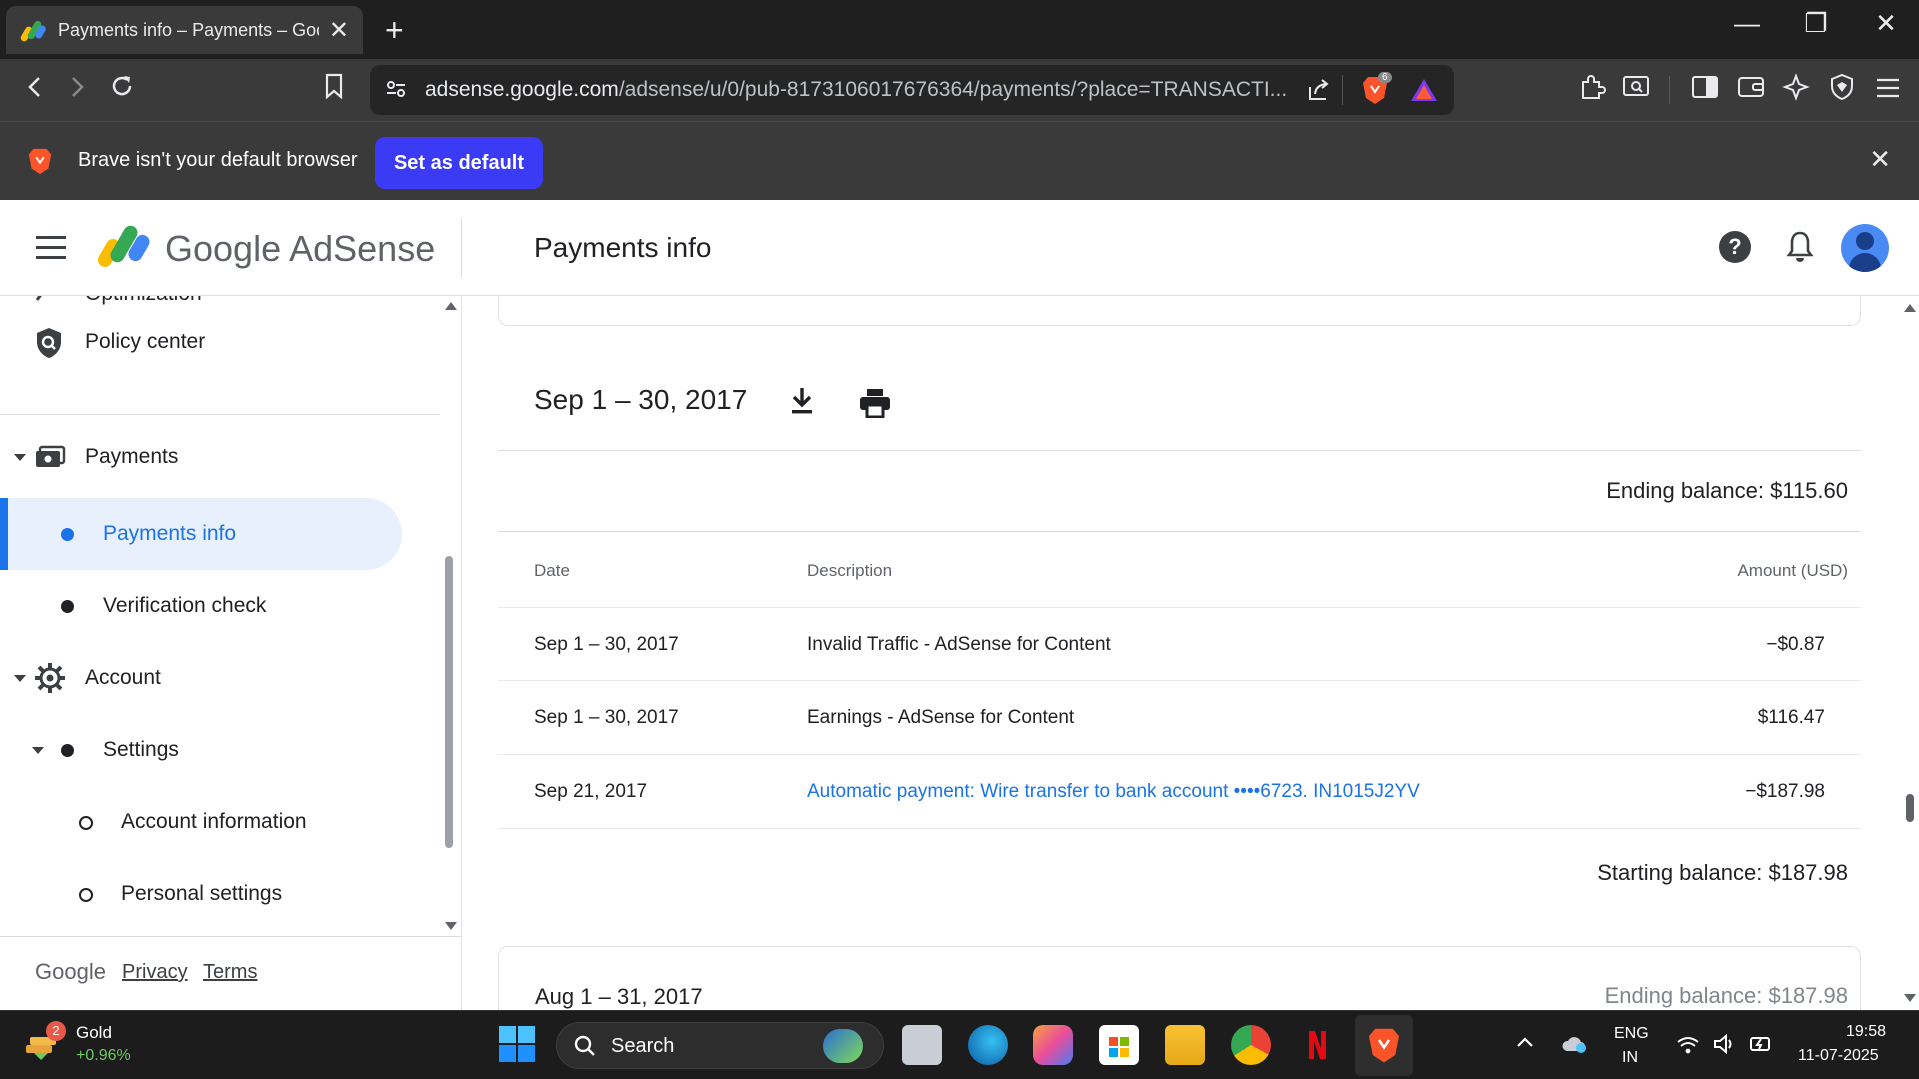  Describe the element at coordinates (1631, 1034) in the screenshot. I see `language-code: ENG` at that location.